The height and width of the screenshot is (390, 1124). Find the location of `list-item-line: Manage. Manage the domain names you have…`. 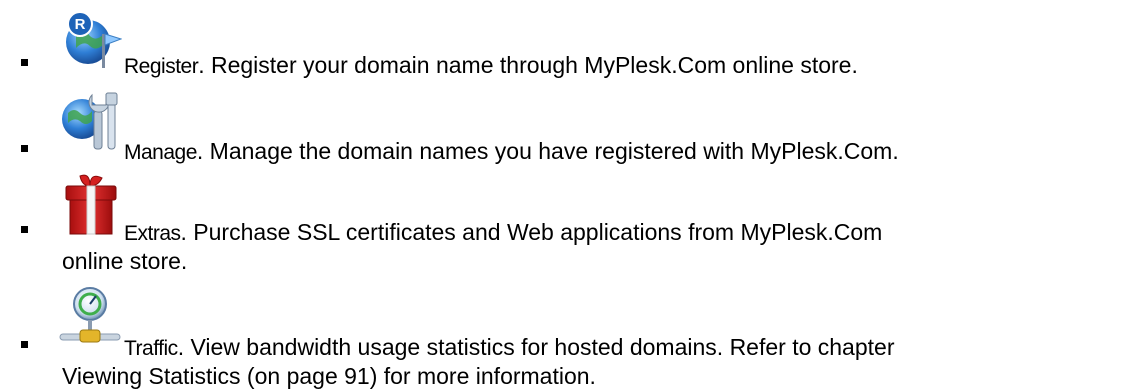

list-item-line: Manage. Manage the domain names you have… is located at coordinates (511, 152).